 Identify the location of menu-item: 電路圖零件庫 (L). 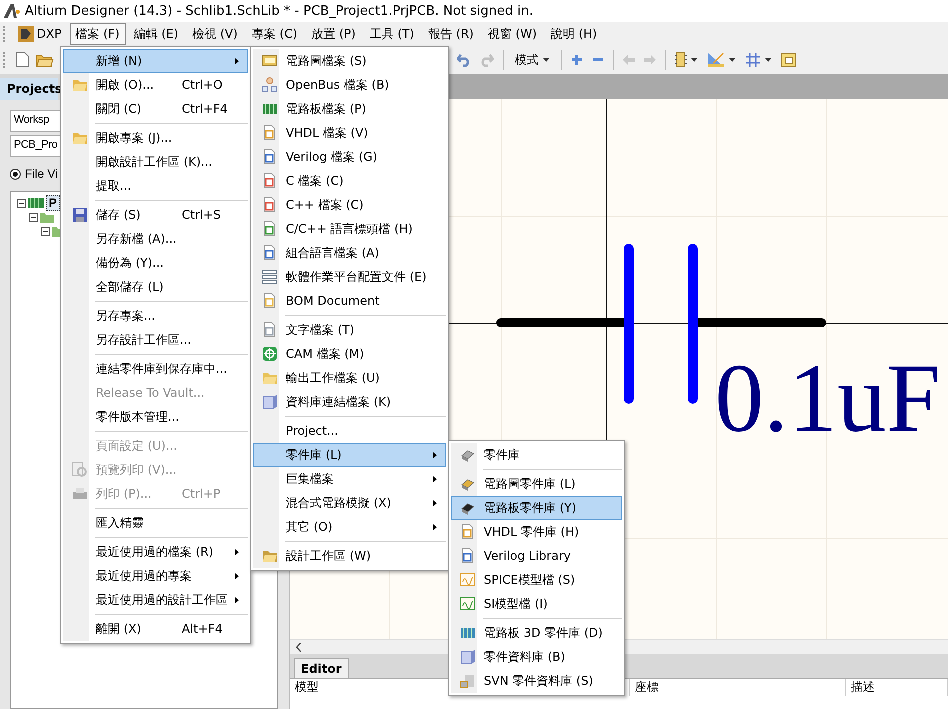
(536, 484).